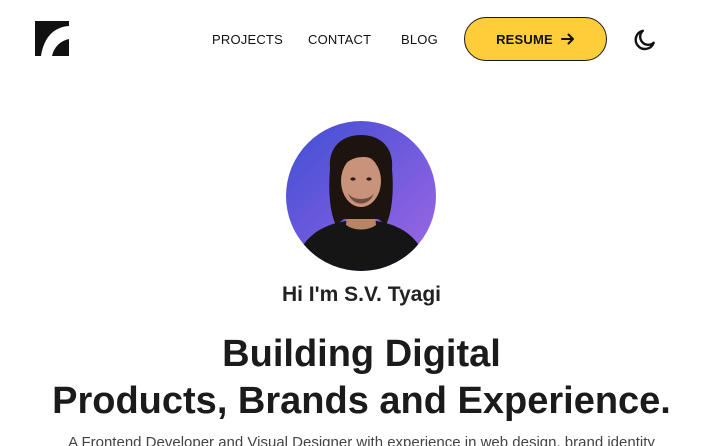 This screenshot has width=723, height=446. What do you see at coordinates (339, 40) in the screenshot?
I see `nav-link-contact: CONTACT` at bounding box center [339, 40].